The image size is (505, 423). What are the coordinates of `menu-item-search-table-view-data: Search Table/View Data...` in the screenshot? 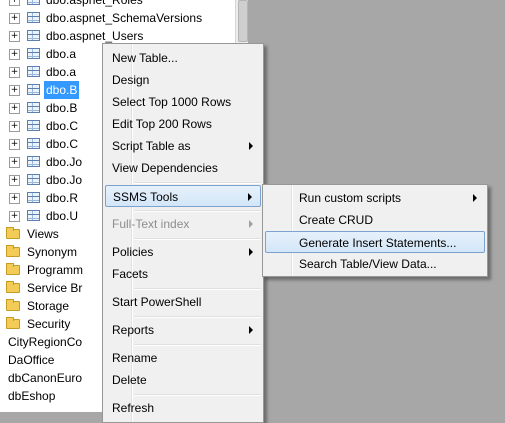 It's located at (375, 264).